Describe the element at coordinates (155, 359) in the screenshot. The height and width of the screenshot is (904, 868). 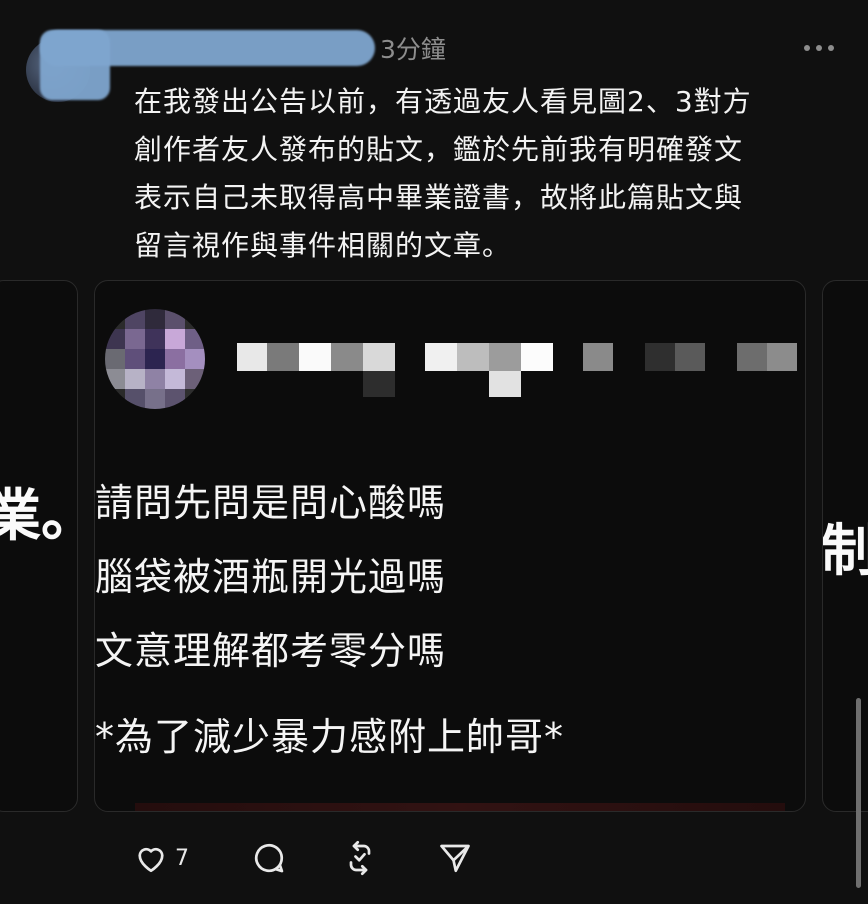
I see `mosaic-avatar` at that location.